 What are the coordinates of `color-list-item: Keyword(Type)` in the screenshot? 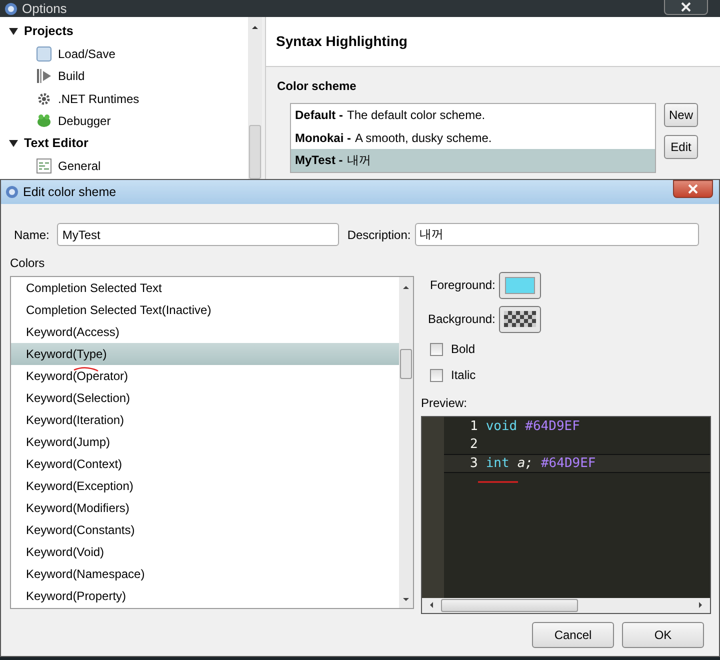 It's located at (205, 354).